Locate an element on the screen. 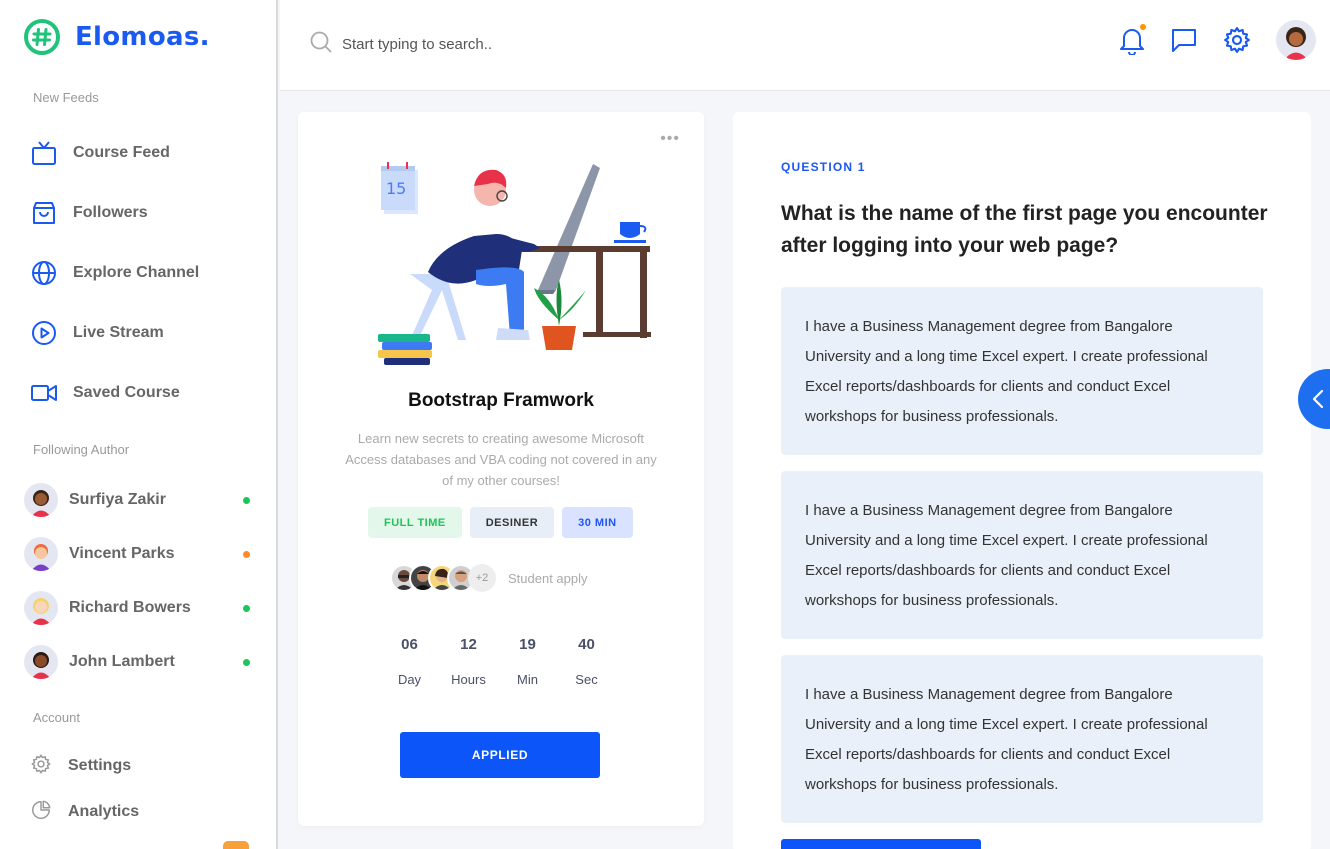 Image resolution: width=1330 pixels, height=849 pixels. applied-button: APPLIED is located at coordinates (500, 755).